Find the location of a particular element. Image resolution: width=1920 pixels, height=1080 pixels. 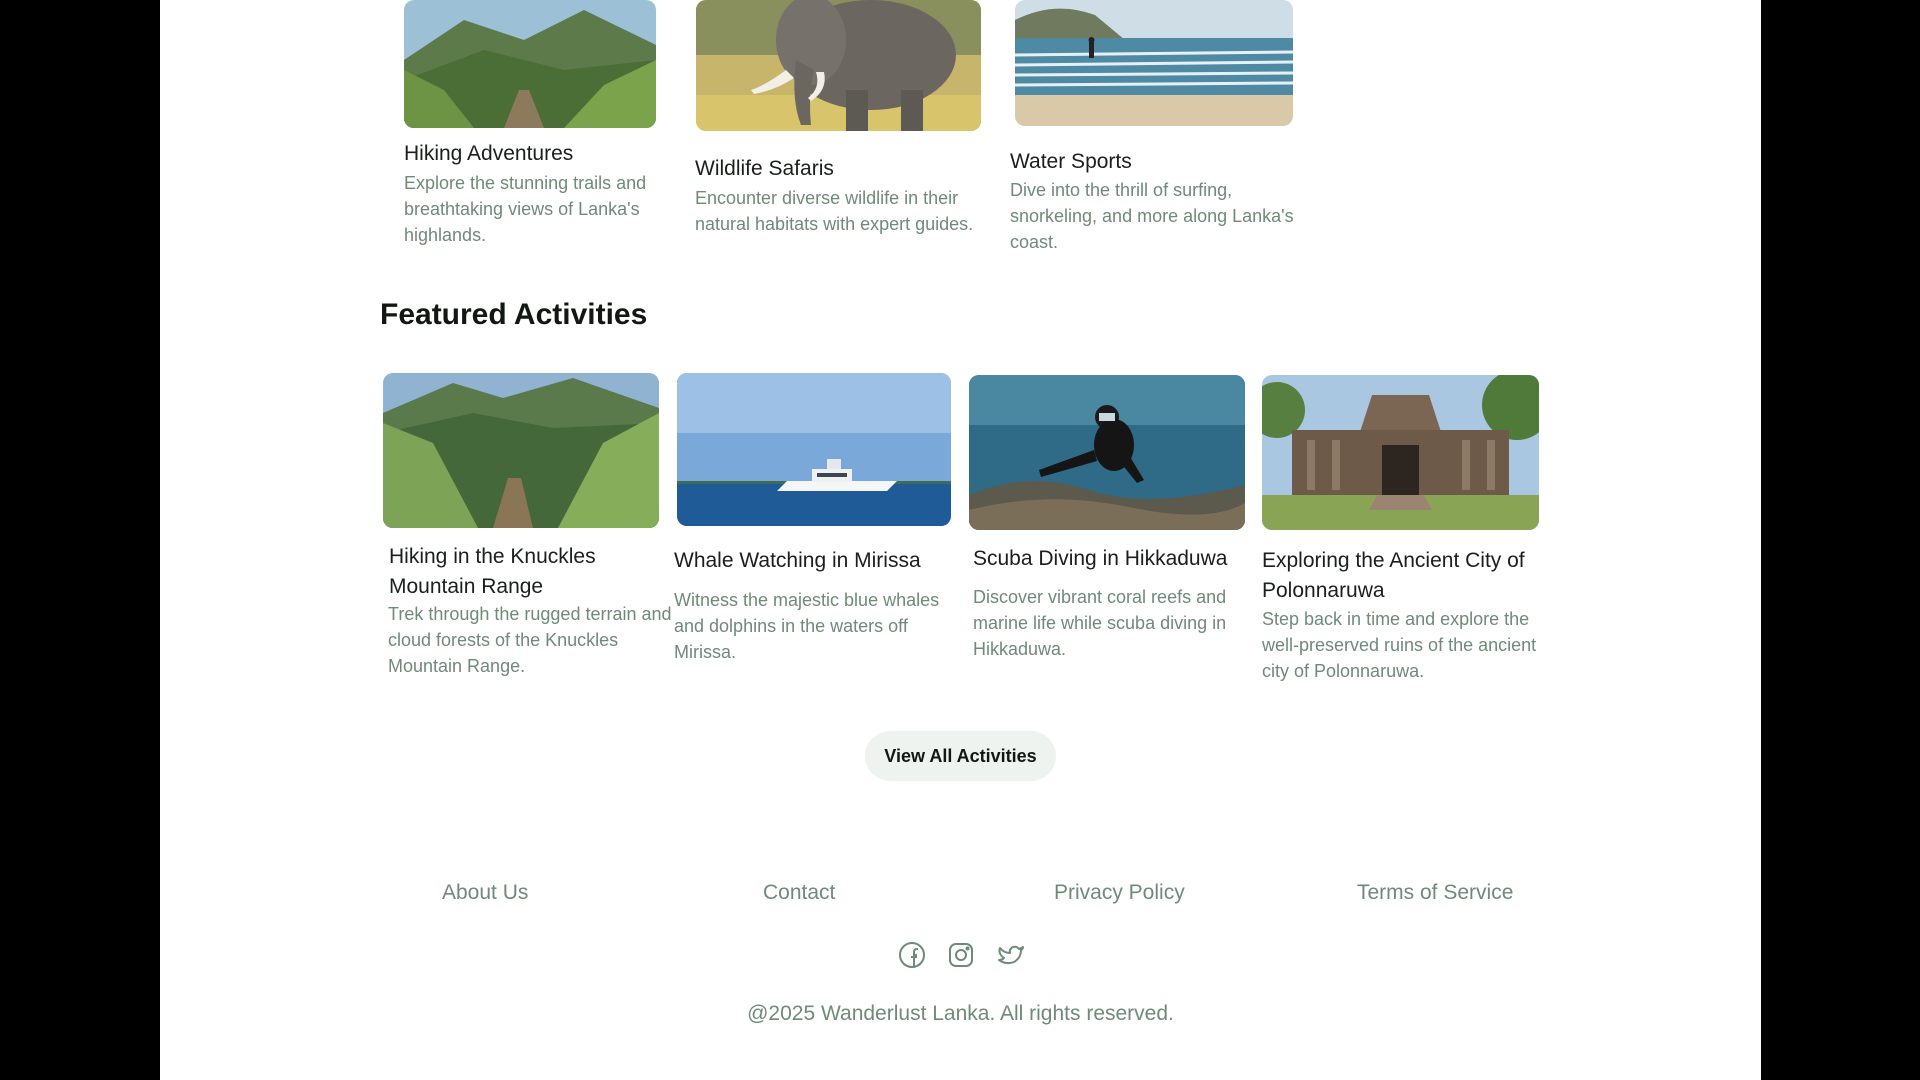

activity-image-polonnaruwa is located at coordinates (1400, 452).